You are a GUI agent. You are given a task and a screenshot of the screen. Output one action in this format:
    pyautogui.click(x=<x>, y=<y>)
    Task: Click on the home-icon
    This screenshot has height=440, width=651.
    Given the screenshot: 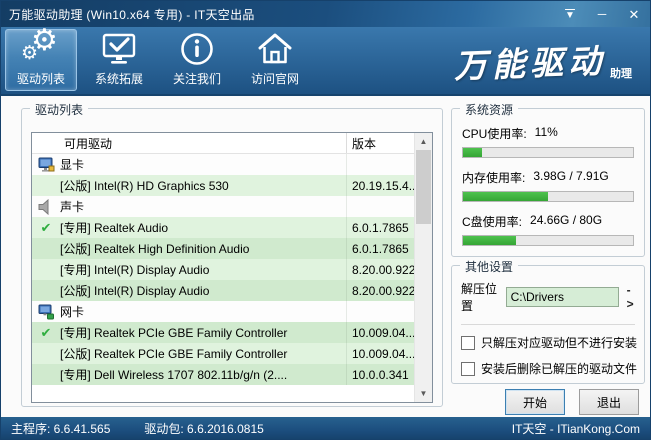 What is the action you would take?
    pyautogui.click(x=275, y=48)
    